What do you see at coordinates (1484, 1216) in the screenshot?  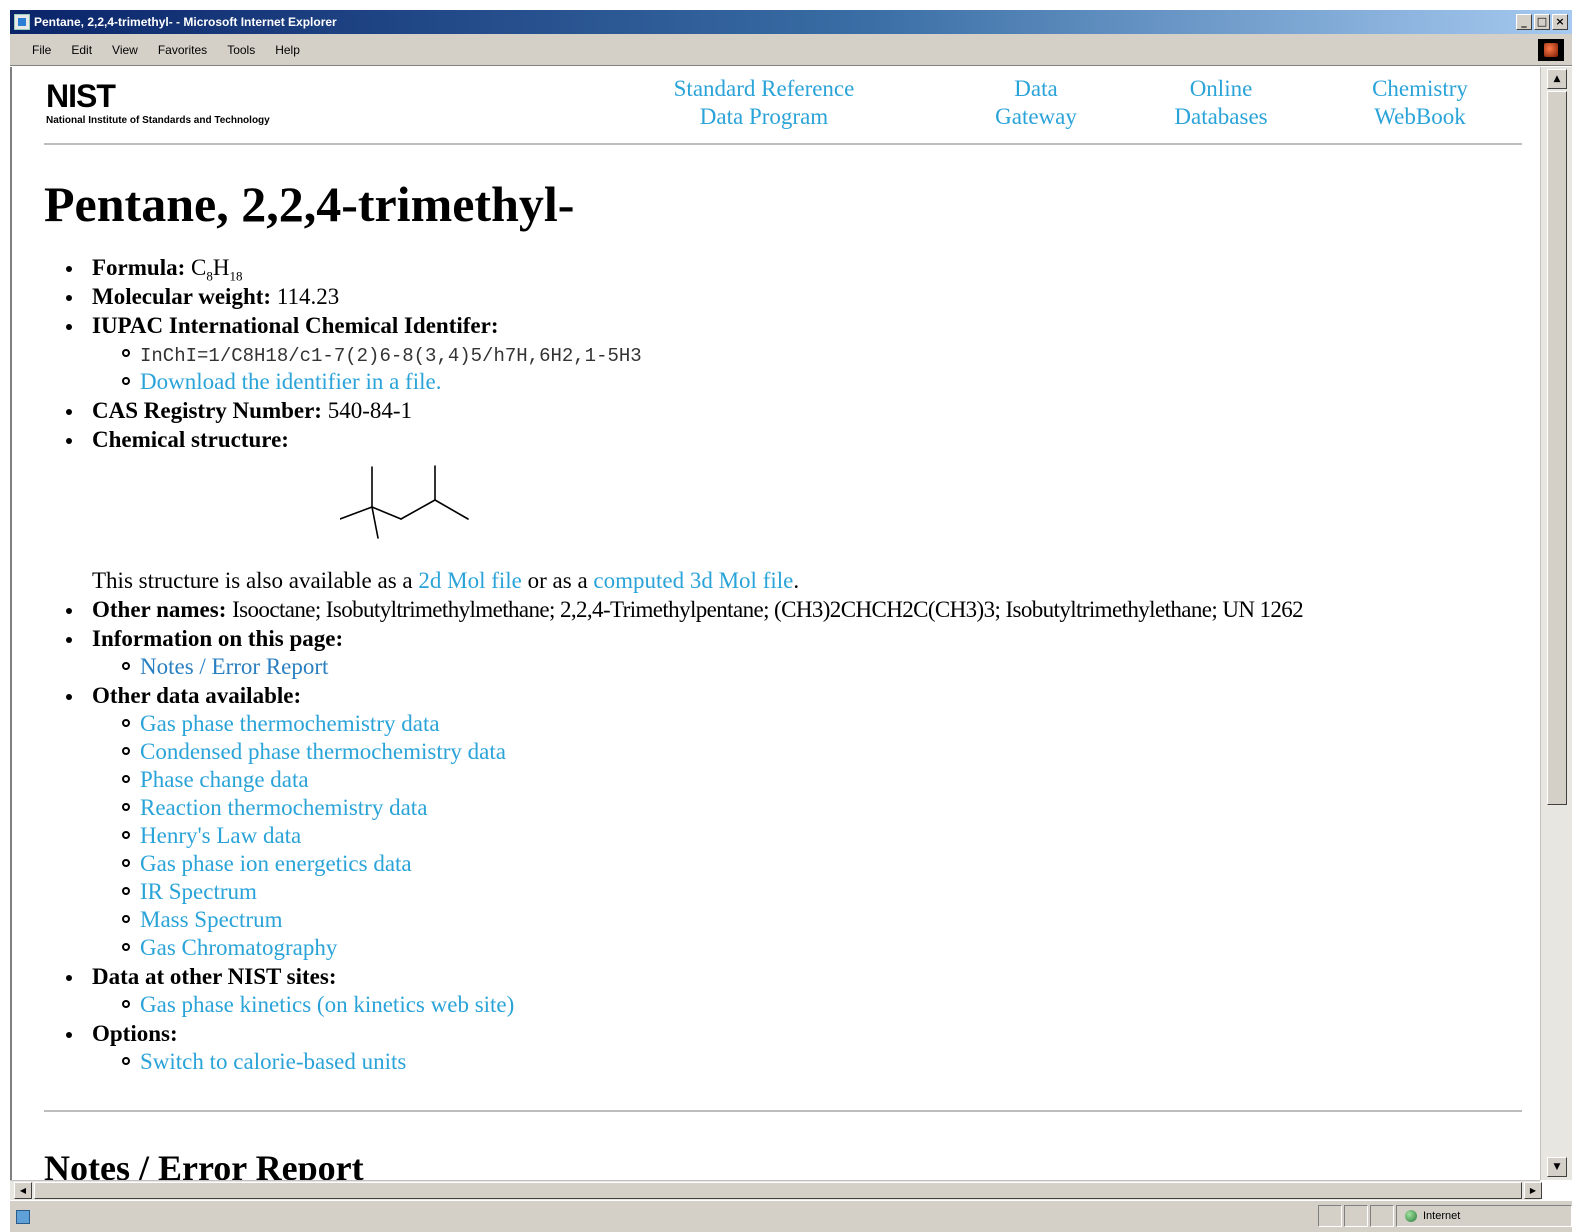 I see `security-zone: Internet` at bounding box center [1484, 1216].